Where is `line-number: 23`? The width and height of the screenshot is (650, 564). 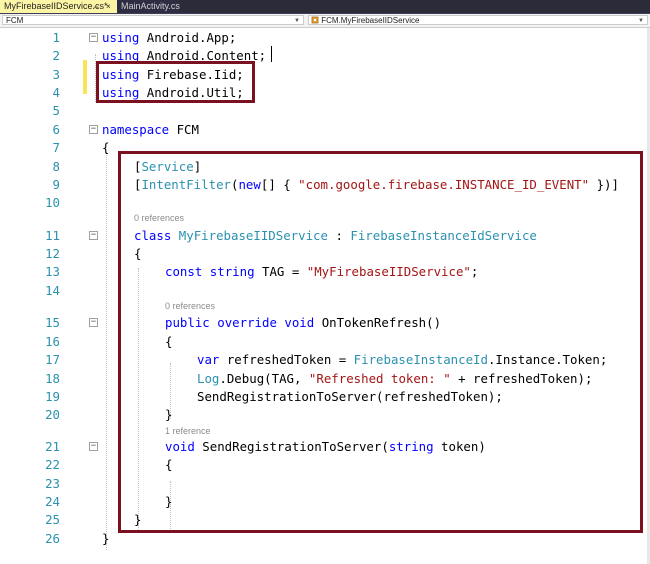
line-number: 23 is located at coordinates (52, 483).